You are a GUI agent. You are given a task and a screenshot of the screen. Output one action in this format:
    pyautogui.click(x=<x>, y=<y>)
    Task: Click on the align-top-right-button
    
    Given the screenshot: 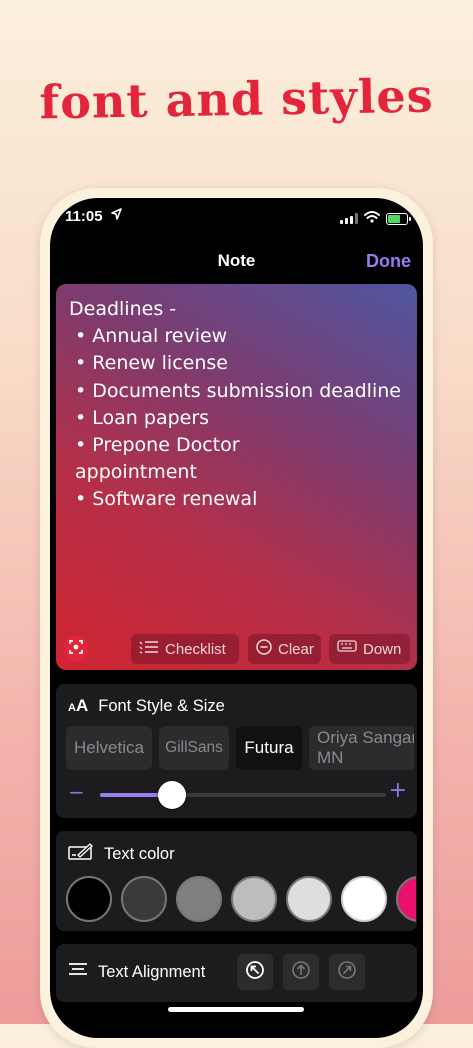 What is the action you would take?
    pyautogui.click(x=347, y=972)
    